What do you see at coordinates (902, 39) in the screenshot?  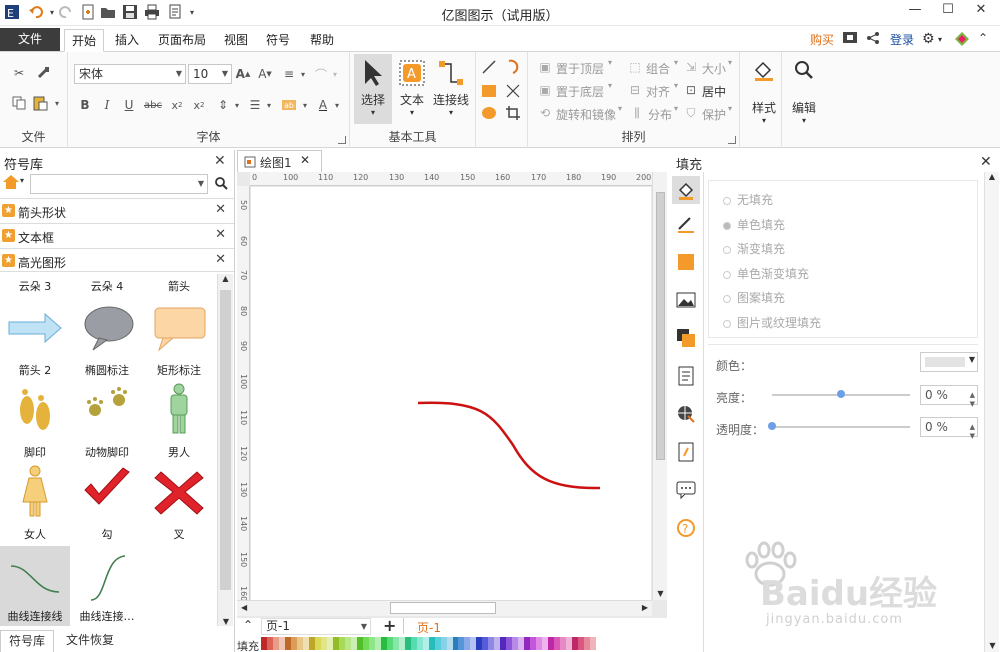 I see `login-link: 登录` at bounding box center [902, 39].